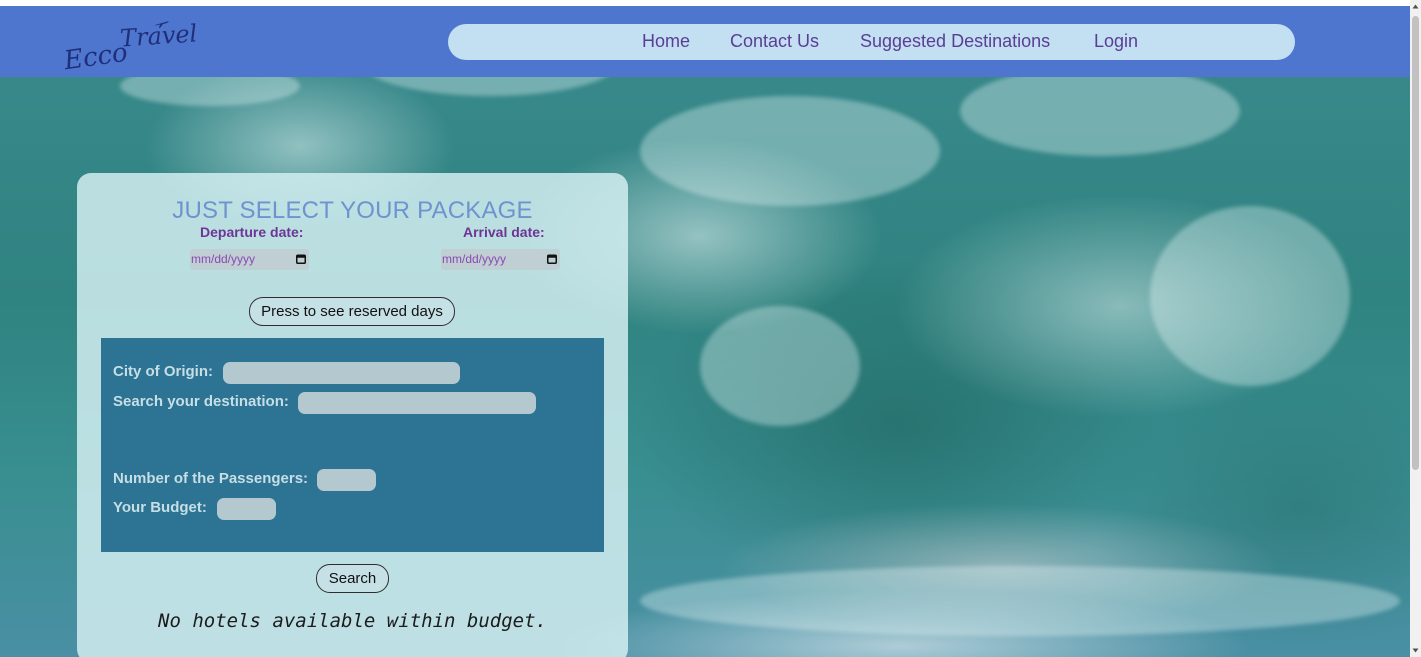 The image size is (1421, 657). Describe the element at coordinates (352, 311) in the screenshot. I see `reserved-days-button: Press to see reserved days` at that location.